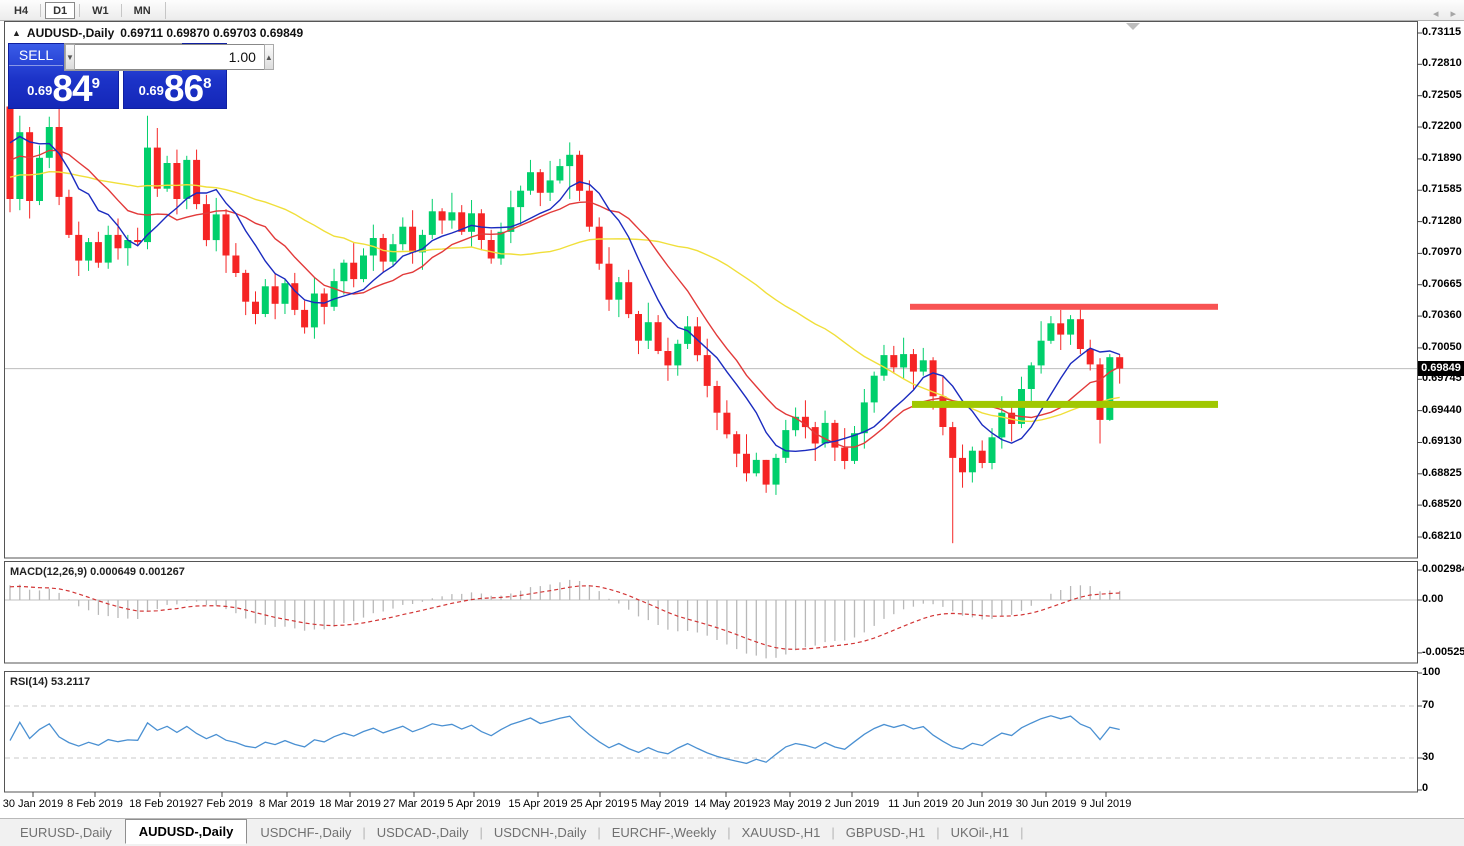 The height and width of the screenshot is (846, 1464). I want to click on tab-usdcad-daily: USDCAD-,Daily, so click(423, 832).